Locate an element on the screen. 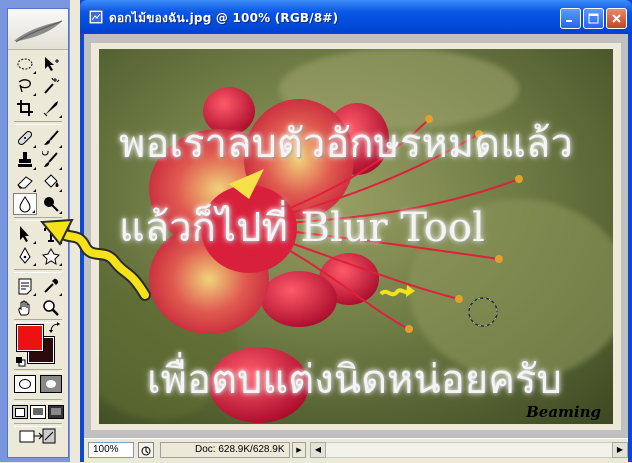  maximize-button is located at coordinates (593, 18).